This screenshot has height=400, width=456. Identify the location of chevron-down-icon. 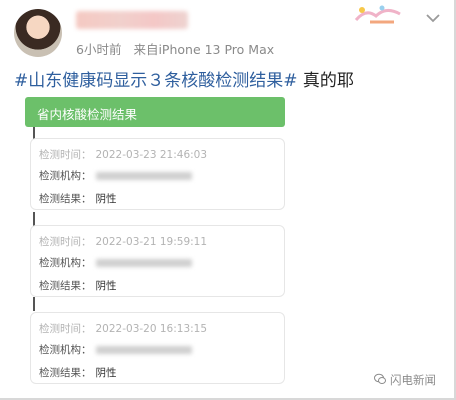
(433, 18).